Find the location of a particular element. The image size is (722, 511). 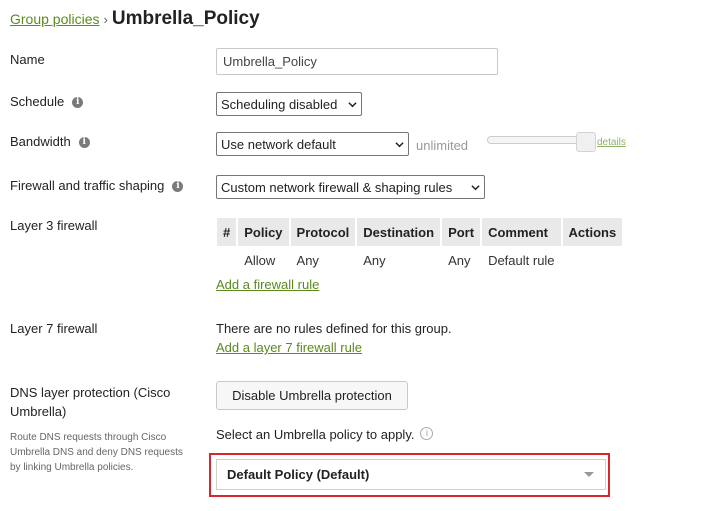

schedule-label-row: Schedule i is located at coordinates (47, 101).